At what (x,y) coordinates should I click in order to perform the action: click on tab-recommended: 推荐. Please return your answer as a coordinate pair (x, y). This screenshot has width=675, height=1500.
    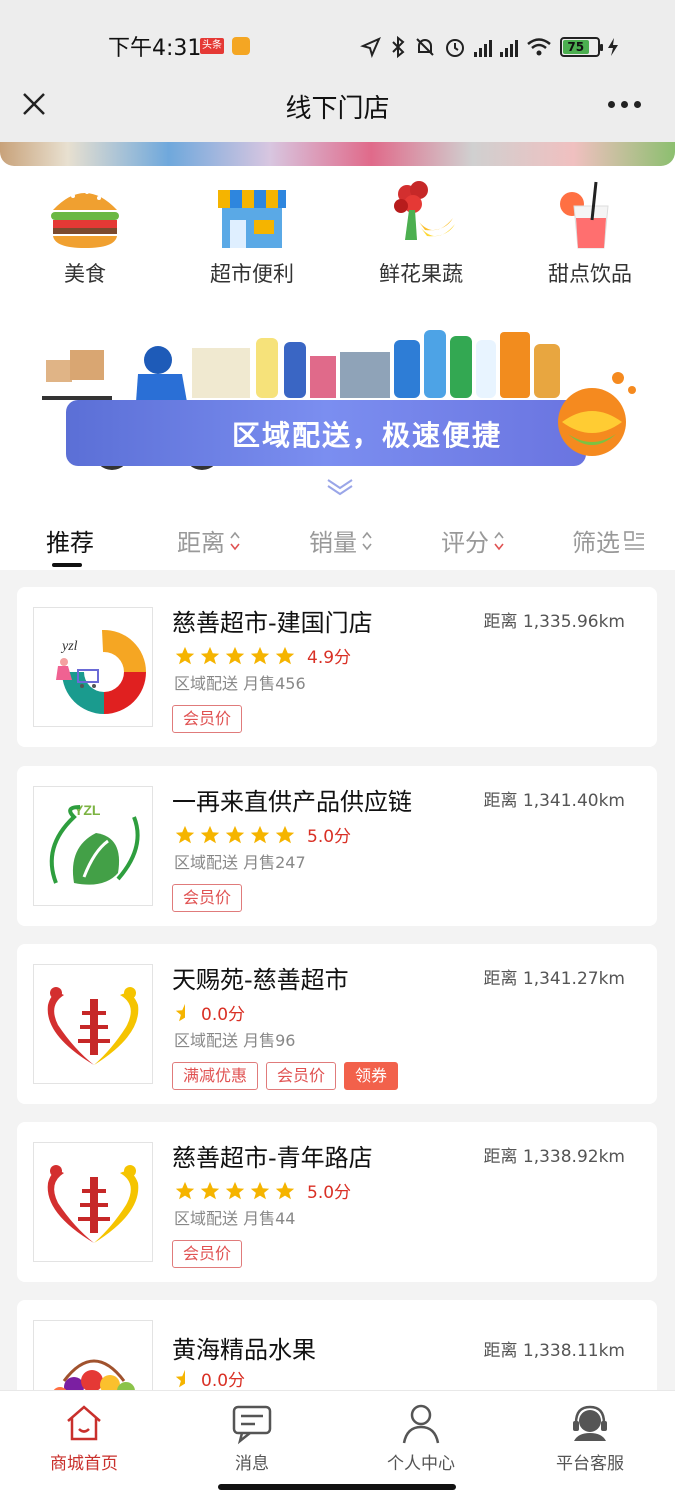
    Looking at the image, I should click on (70, 540).